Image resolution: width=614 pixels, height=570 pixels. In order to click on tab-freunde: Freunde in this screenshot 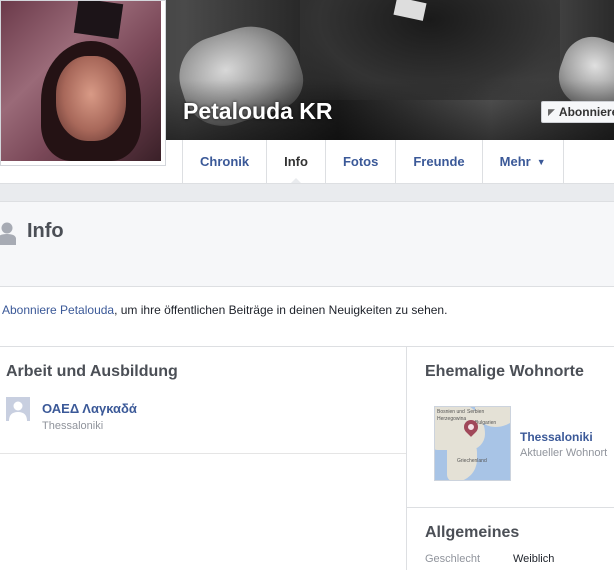, I will do `click(439, 161)`.